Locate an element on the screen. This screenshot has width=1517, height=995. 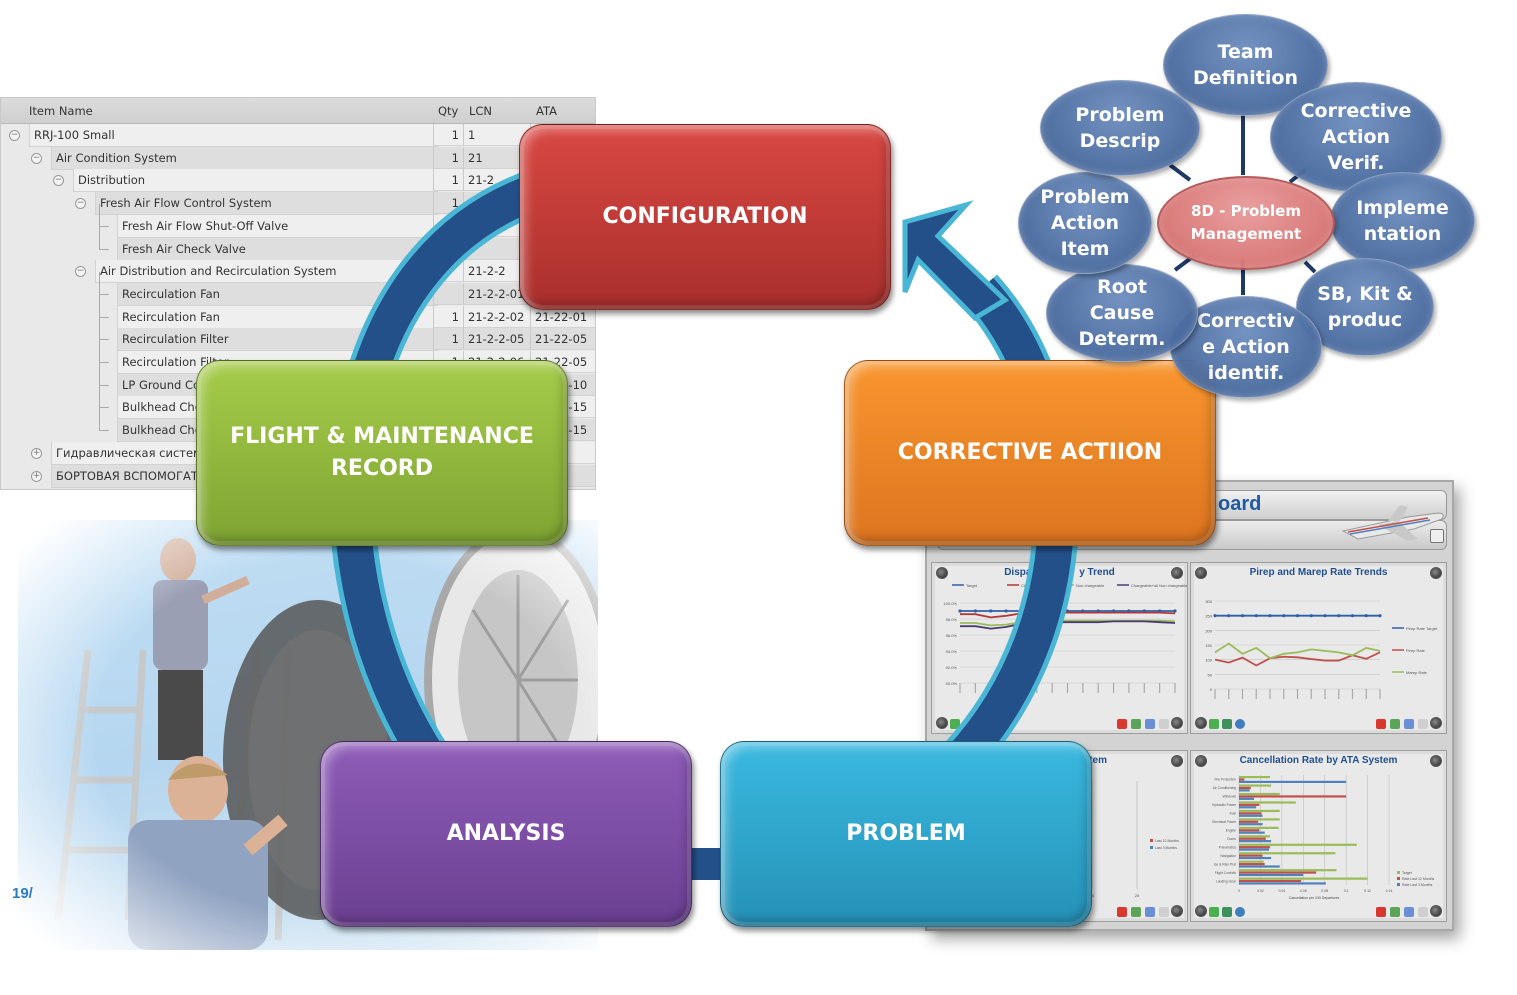
8d-step-label: SB, Kit & produc is located at coordinates (1365, 307).